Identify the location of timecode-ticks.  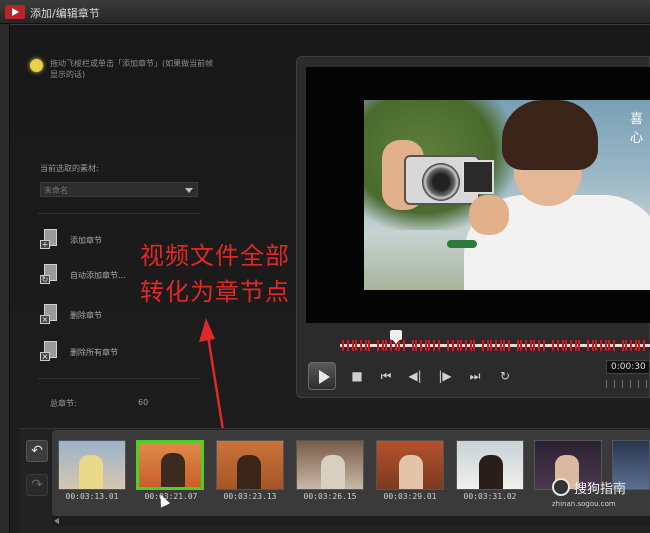
(628, 384).